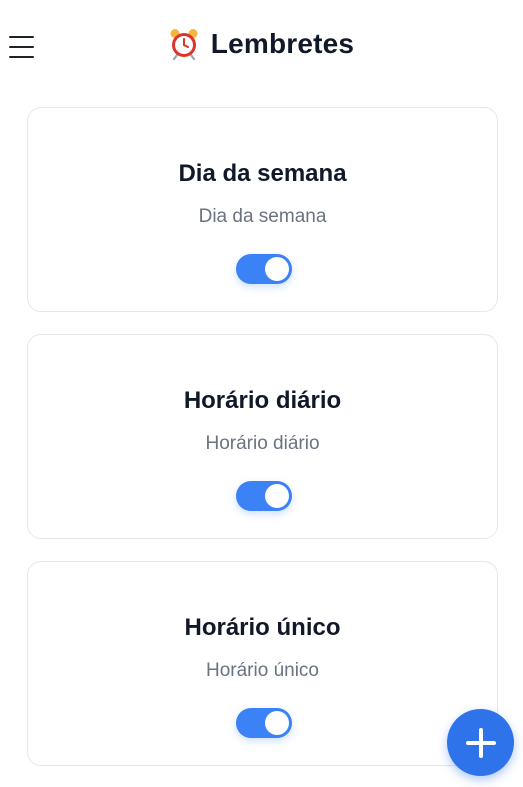 This screenshot has height=787, width=523. I want to click on plus-icon, so click(480, 742).